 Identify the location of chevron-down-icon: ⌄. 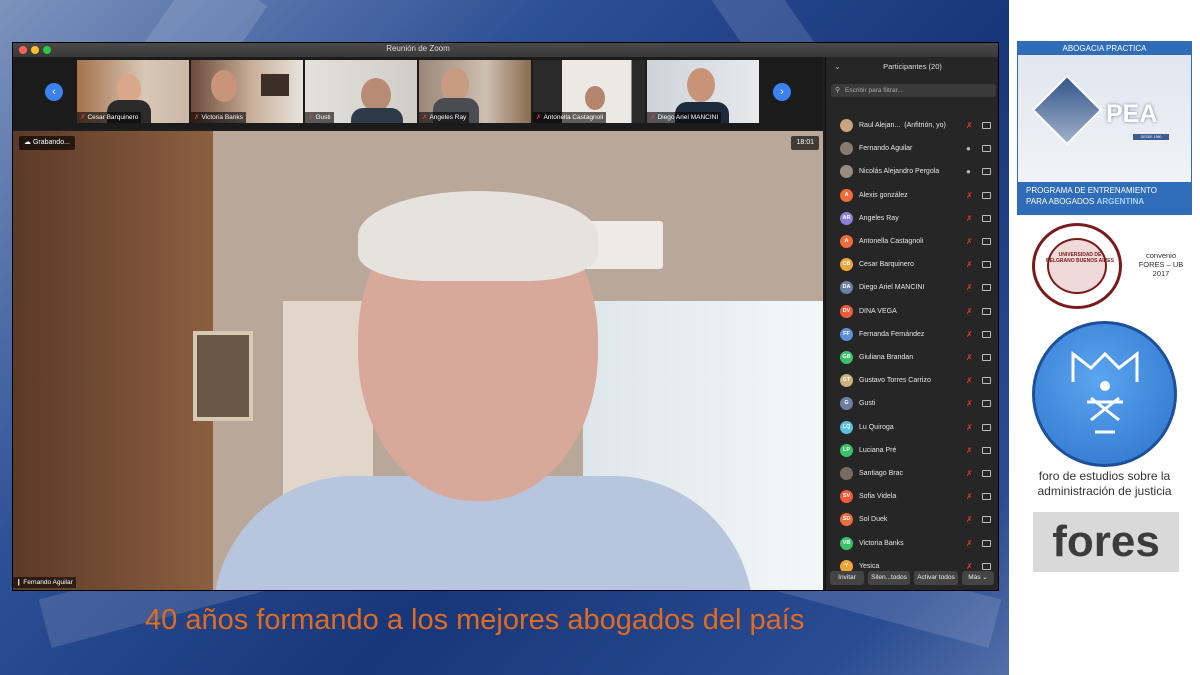
(837, 67).